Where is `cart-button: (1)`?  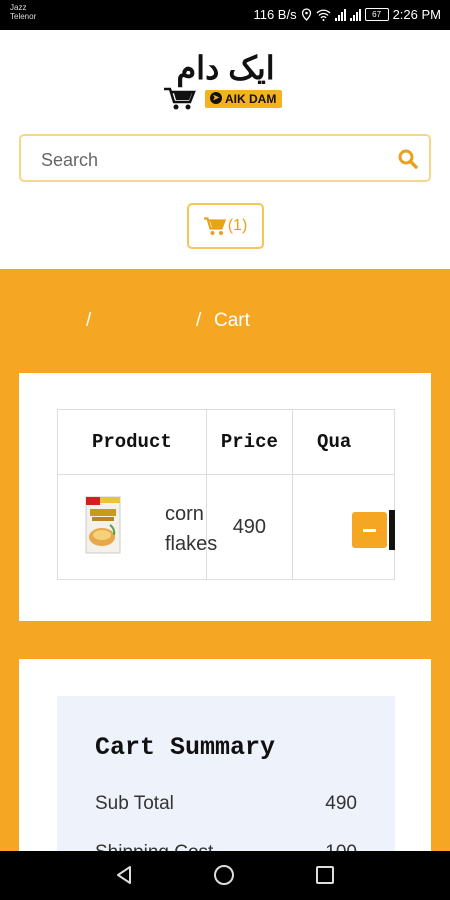 cart-button: (1) is located at coordinates (225, 226).